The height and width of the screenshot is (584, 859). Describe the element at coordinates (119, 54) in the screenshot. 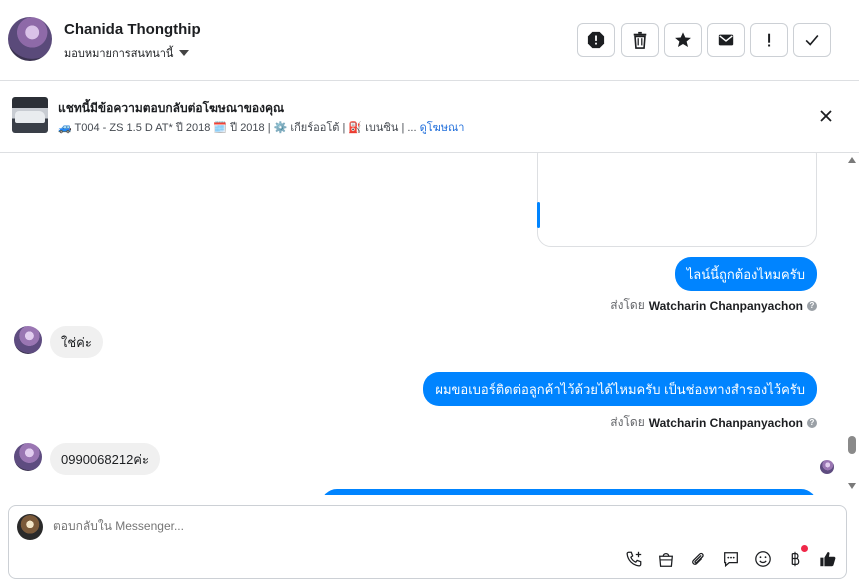

I see `assign-label: มอบหมายการสนทนานี้` at that location.